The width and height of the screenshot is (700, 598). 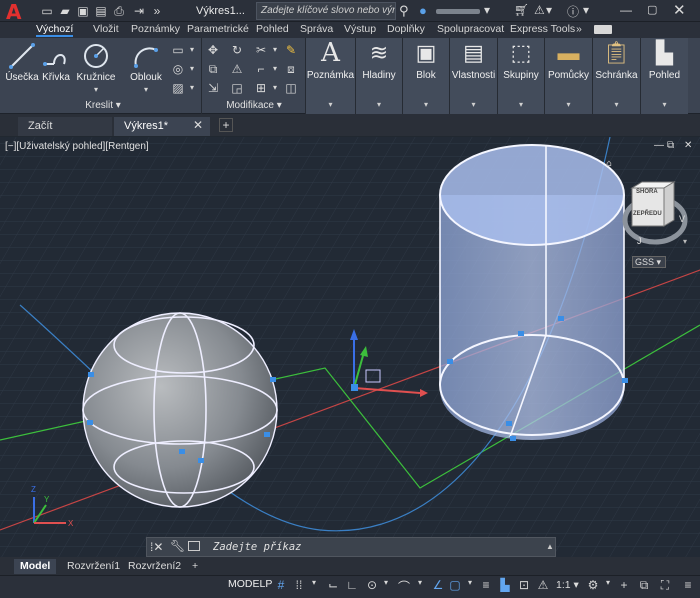 I want to click on rectangle-dropdown-icon: ▾, so click(x=192, y=50).